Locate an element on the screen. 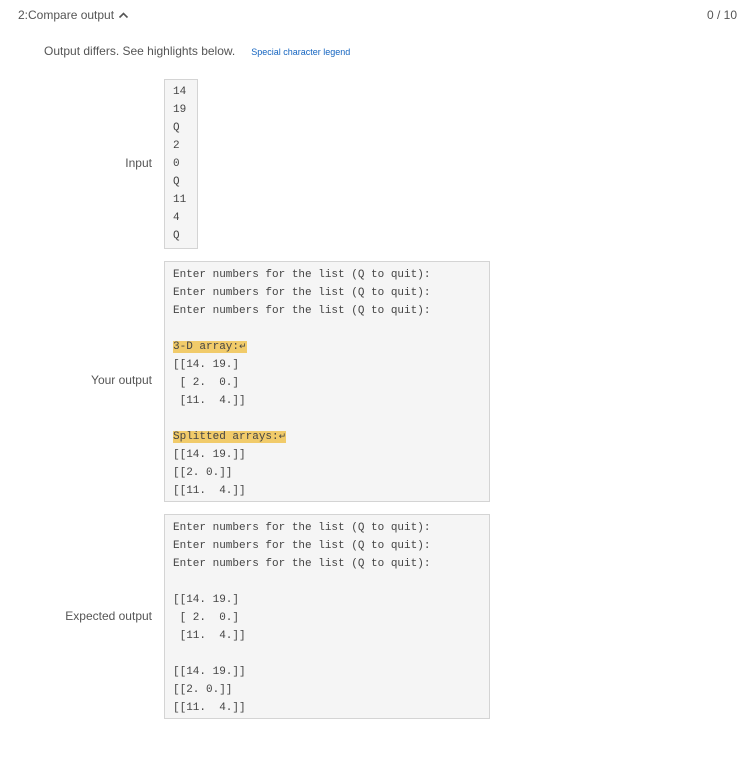 The height and width of the screenshot is (759, 756). section-title: 2:Compare output is located at coordinates (66, 15).